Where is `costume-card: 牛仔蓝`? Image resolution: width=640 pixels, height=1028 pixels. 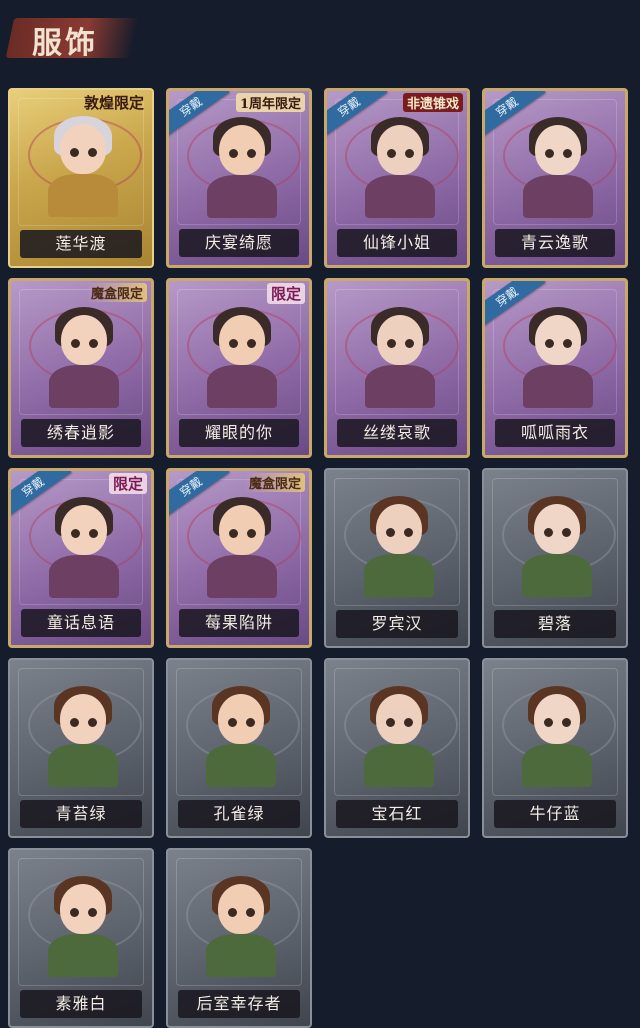
costume-card: 牛仔蓝 is located at coordinates (555, 748).